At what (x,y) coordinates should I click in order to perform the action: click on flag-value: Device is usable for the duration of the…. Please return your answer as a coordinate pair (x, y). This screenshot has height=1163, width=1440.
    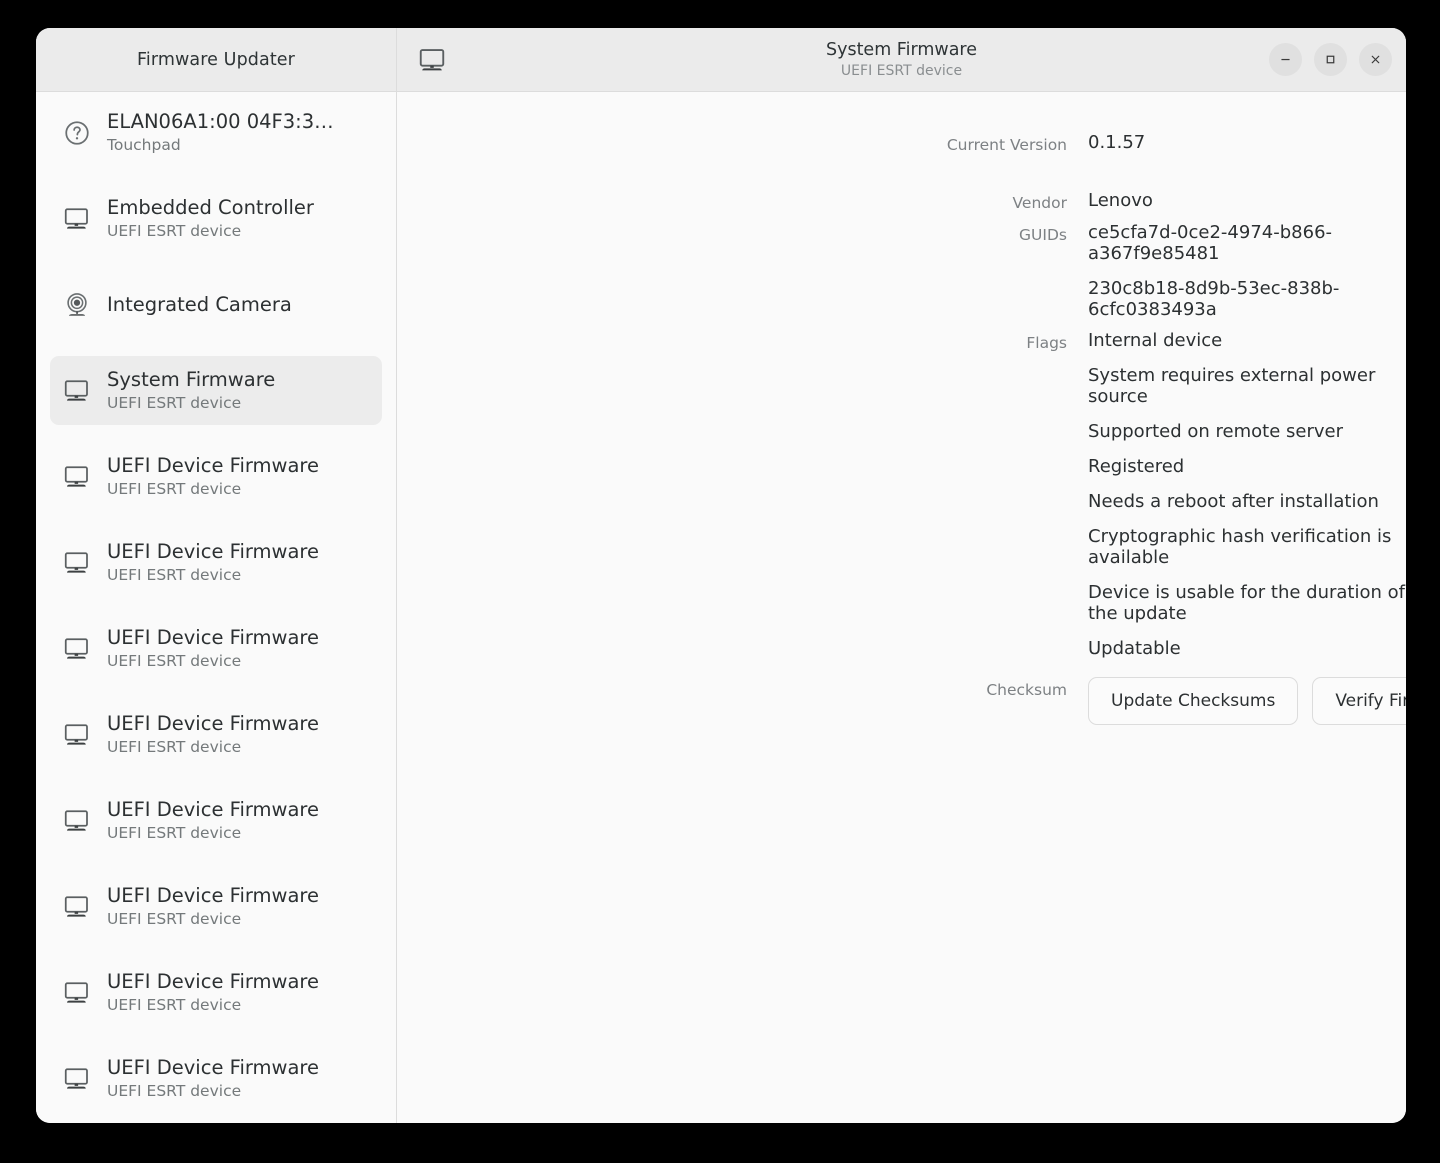
    Looking at the image, I should click on (1246, 603).